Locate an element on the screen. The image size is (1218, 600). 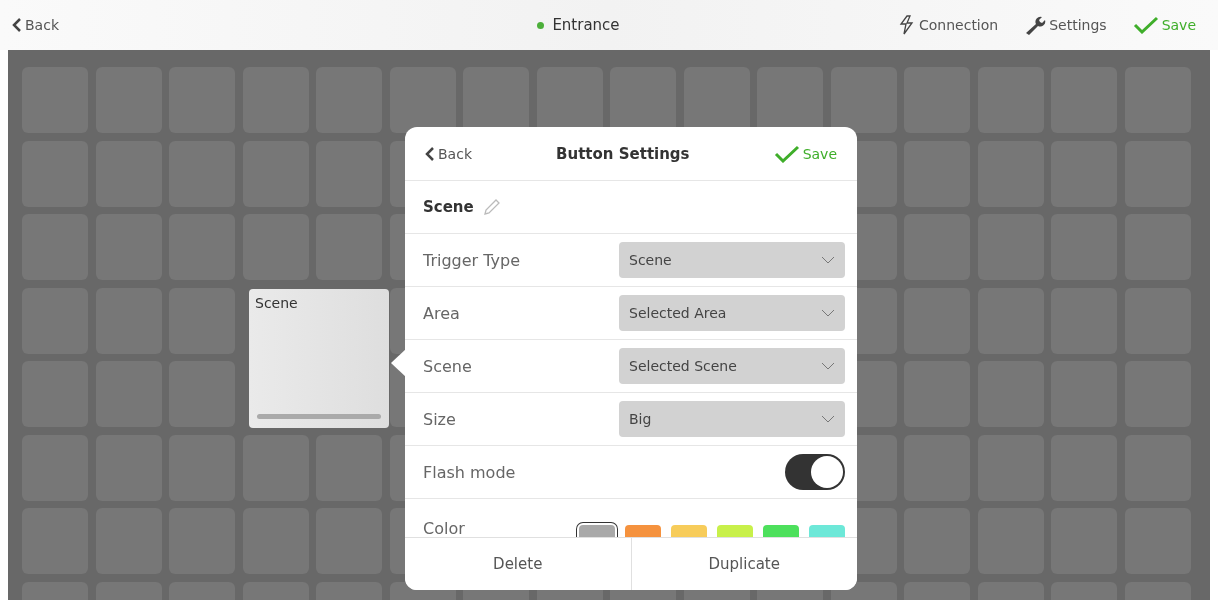
field-label: Scene is located at coordinates (447, 366).